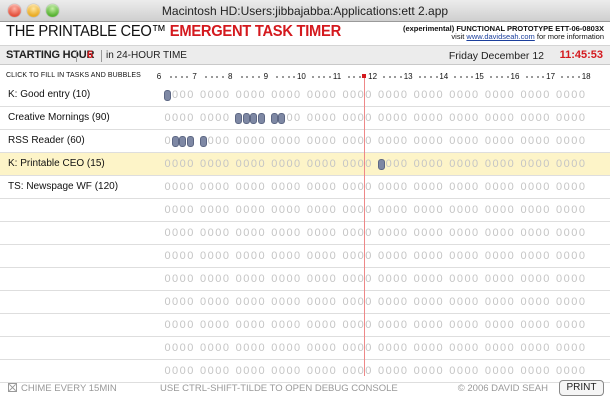  What do you see at coordinates (500, 36) in the screenshot?
I see `website-link: www.davidseah.com` at bounding box center [500, 36].